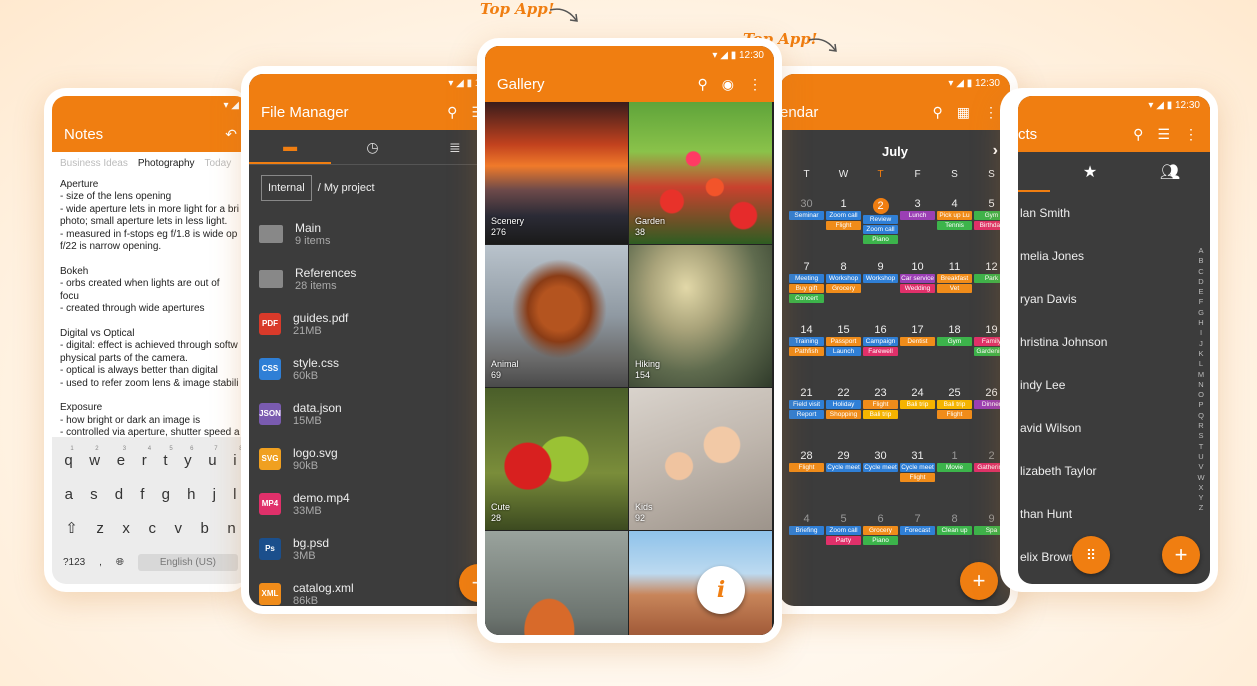 The height and width of the screenshot is (686, 1257). Describe the element at coordinates (1201, 447) in the screenshot. I see `alphabet-letter: T` at that location.